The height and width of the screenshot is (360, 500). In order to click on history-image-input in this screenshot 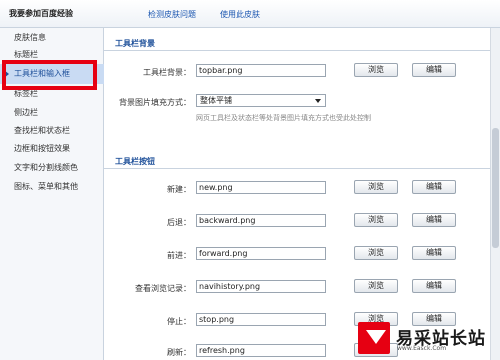, I will do `click(261, 286)`.